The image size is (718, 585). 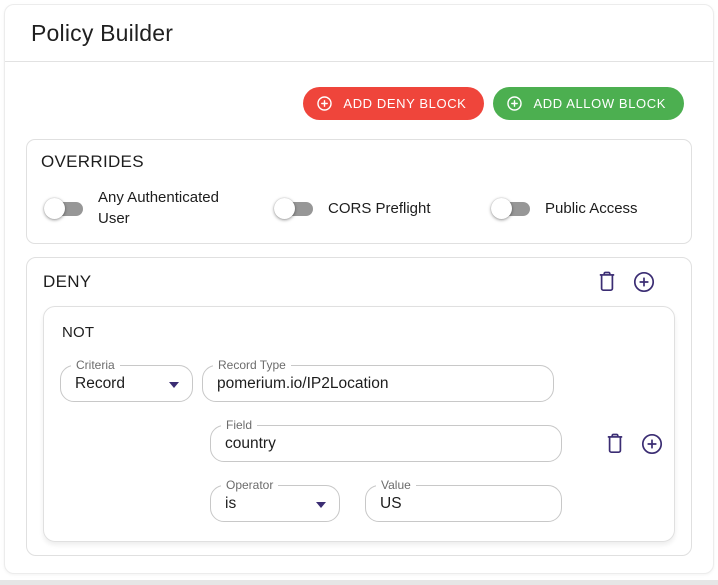 What do you see at coordinates (100, 383) in the screenshot?
I see `criteria-select-value: Record` at bounding box center [100, 383].